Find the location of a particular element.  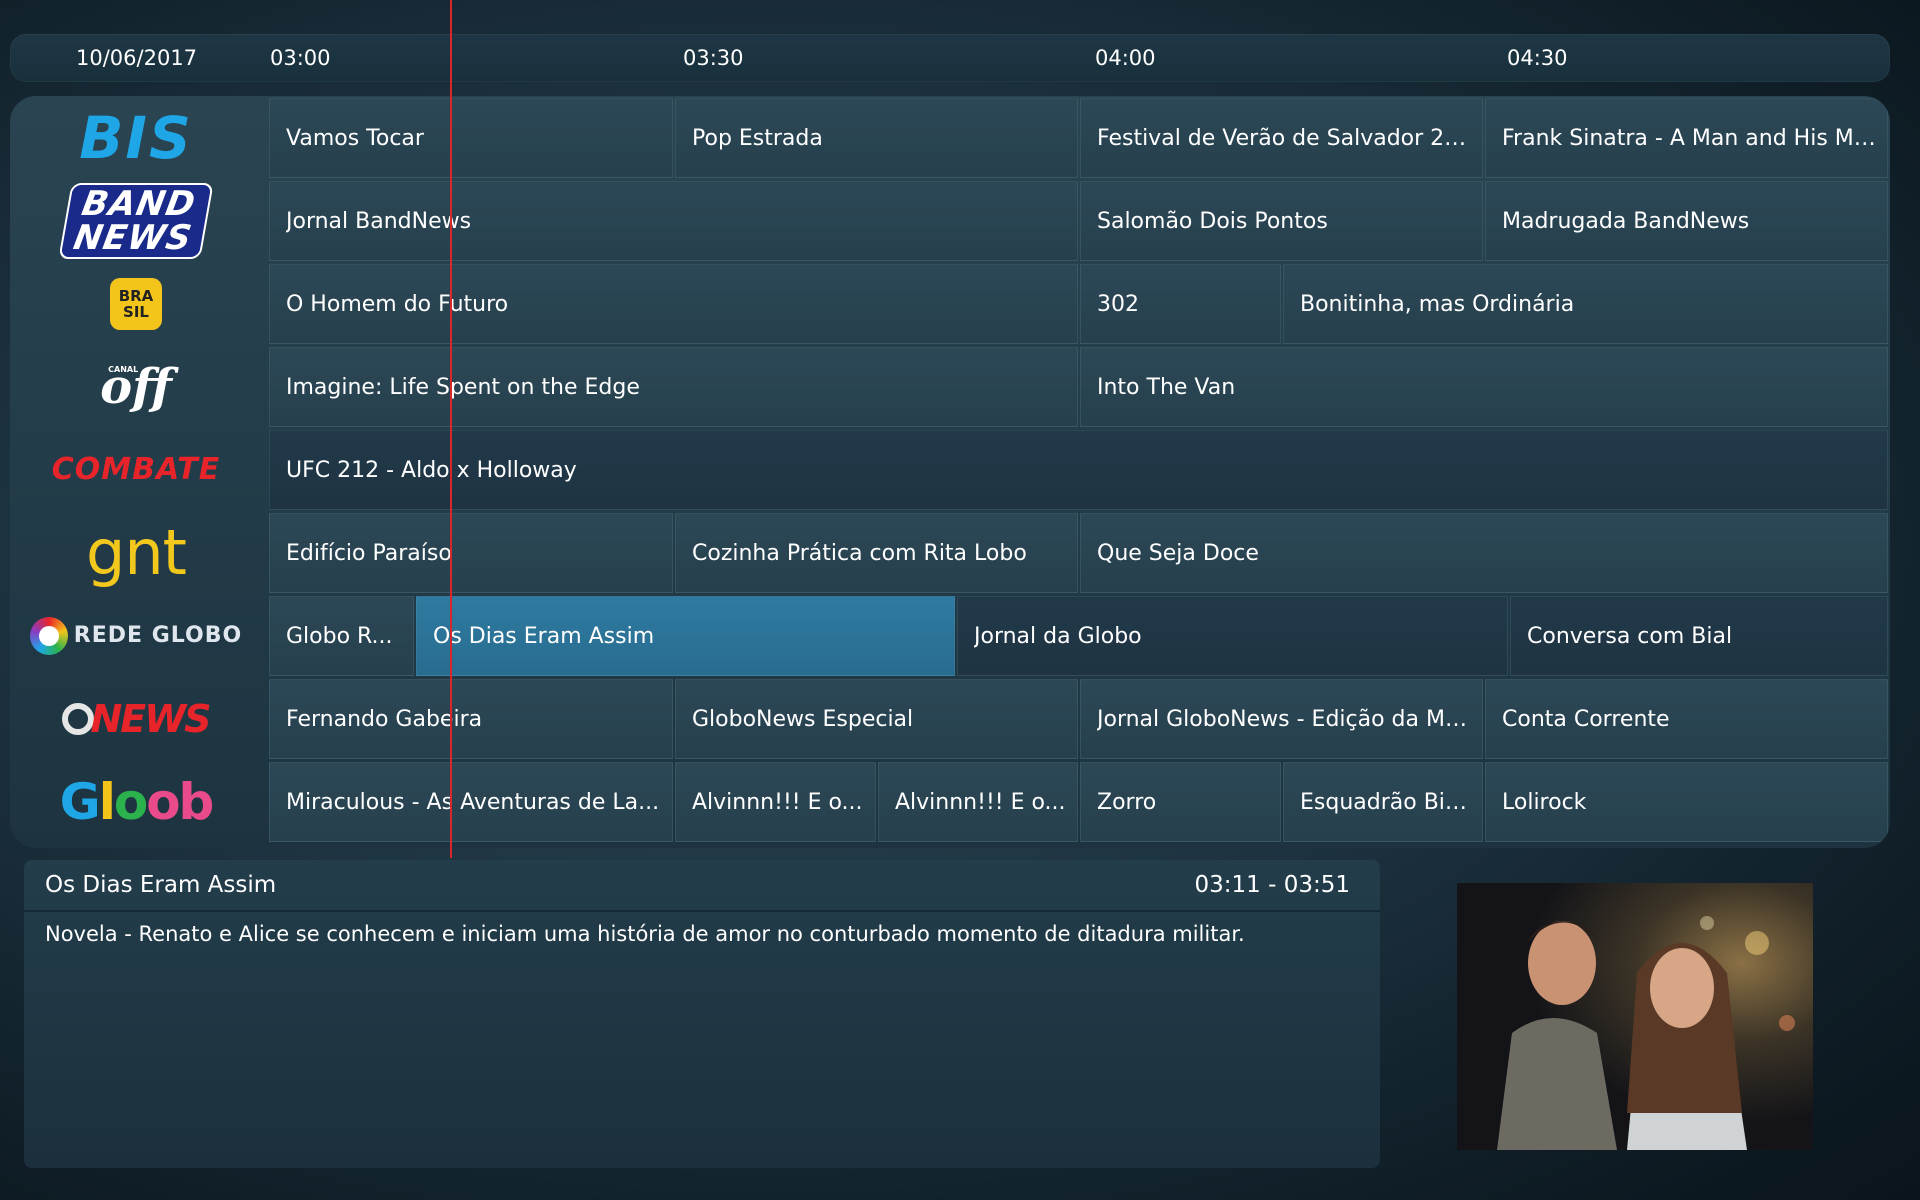

program-cell: Into The Van is located at coordinates (1484, 387).